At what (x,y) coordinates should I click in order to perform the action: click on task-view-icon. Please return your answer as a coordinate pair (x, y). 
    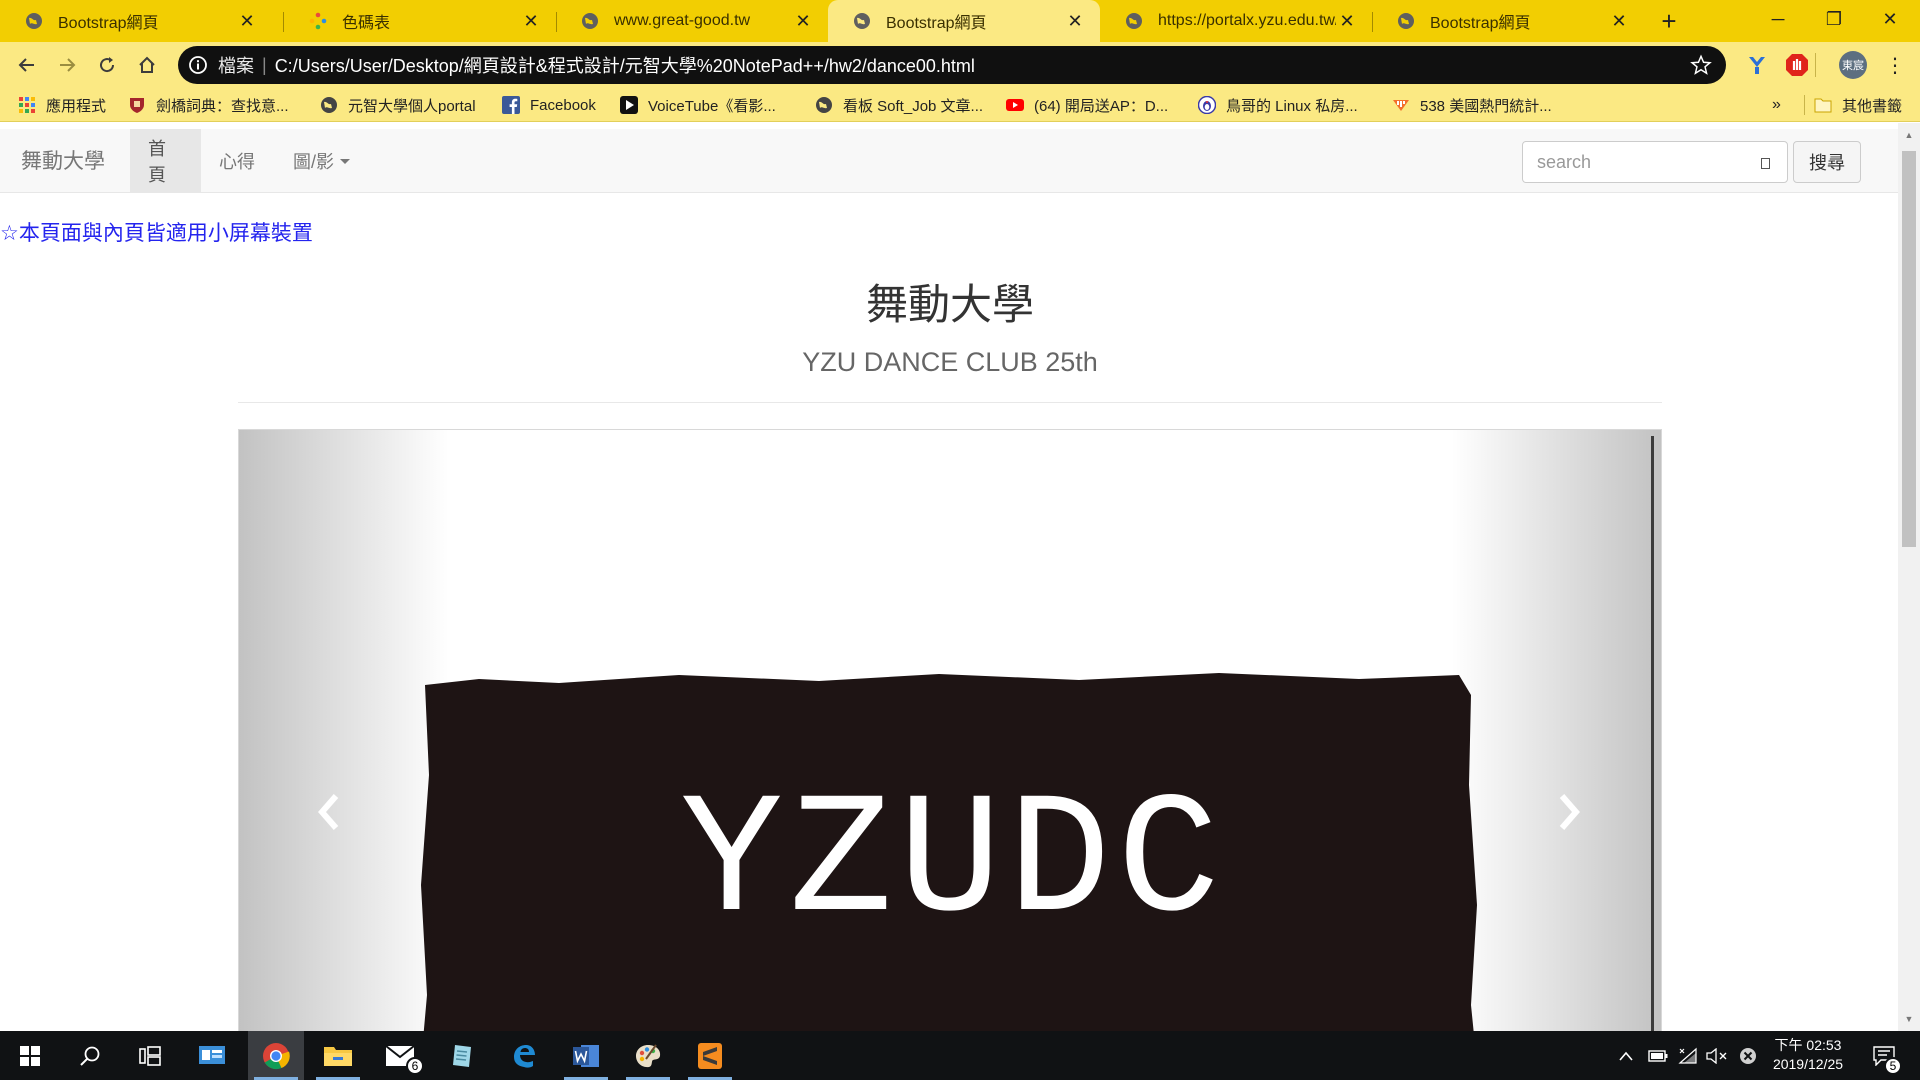
    Looking at the image, I should click on (150, 1055).